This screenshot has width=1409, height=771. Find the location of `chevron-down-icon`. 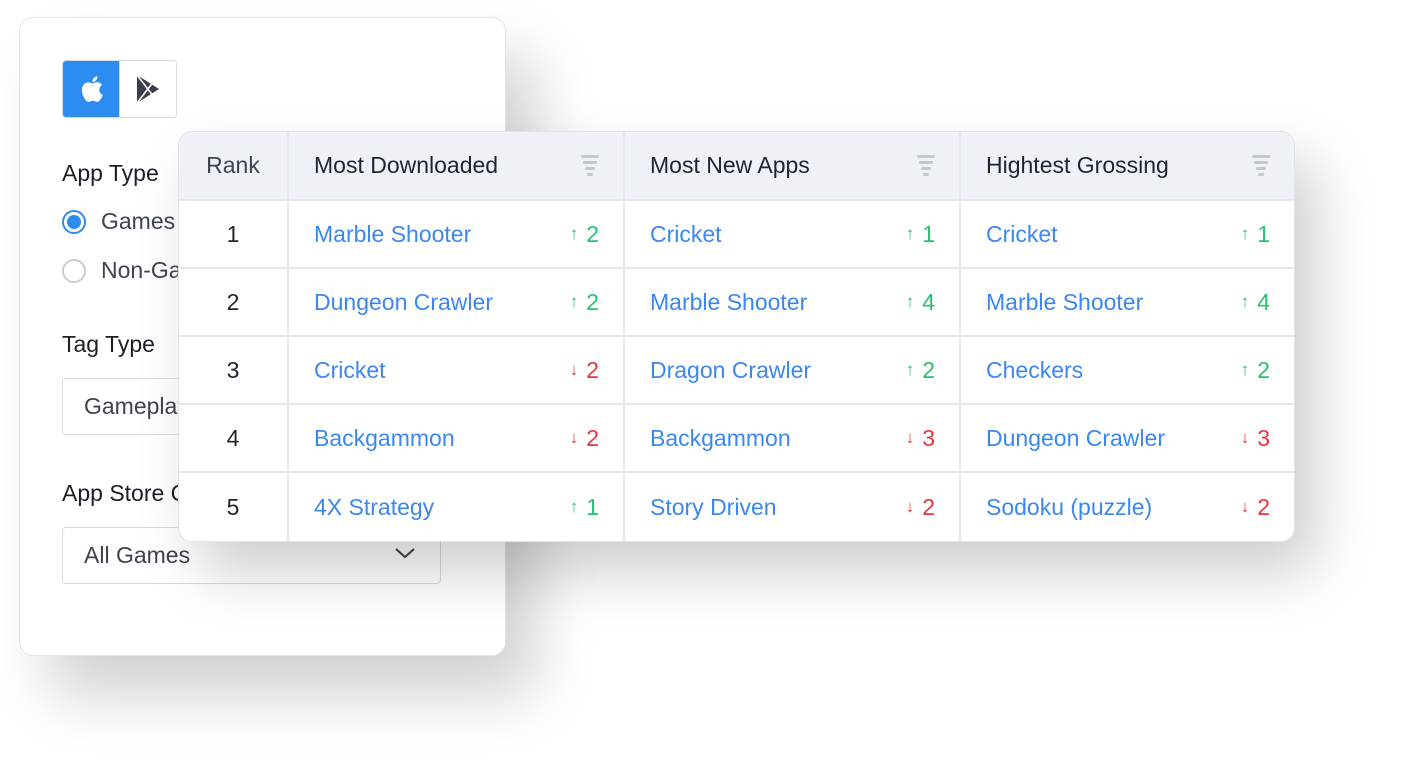

chevron-down-icon is located at coordinates (405, 553).